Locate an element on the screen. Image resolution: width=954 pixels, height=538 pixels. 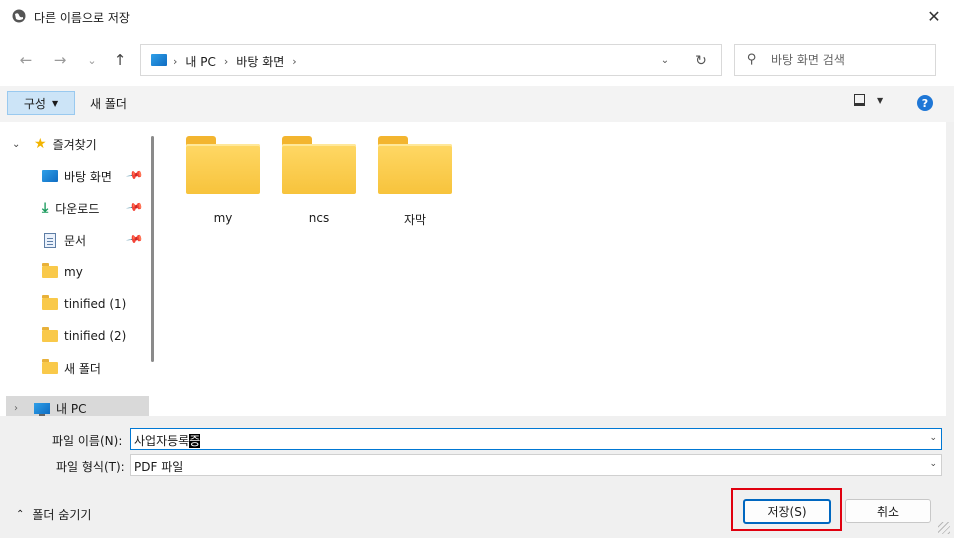
folder-item-ncs: ncs is located at coordinates (316, 181).